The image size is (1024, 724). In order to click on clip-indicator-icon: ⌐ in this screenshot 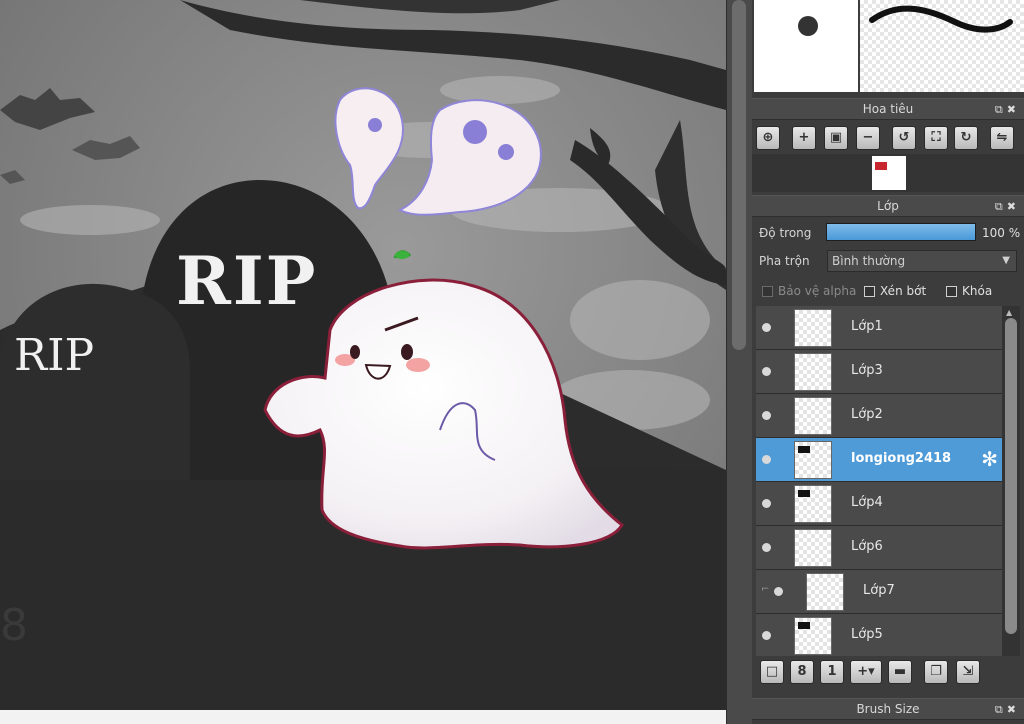, I will do `click(765, 589)`.